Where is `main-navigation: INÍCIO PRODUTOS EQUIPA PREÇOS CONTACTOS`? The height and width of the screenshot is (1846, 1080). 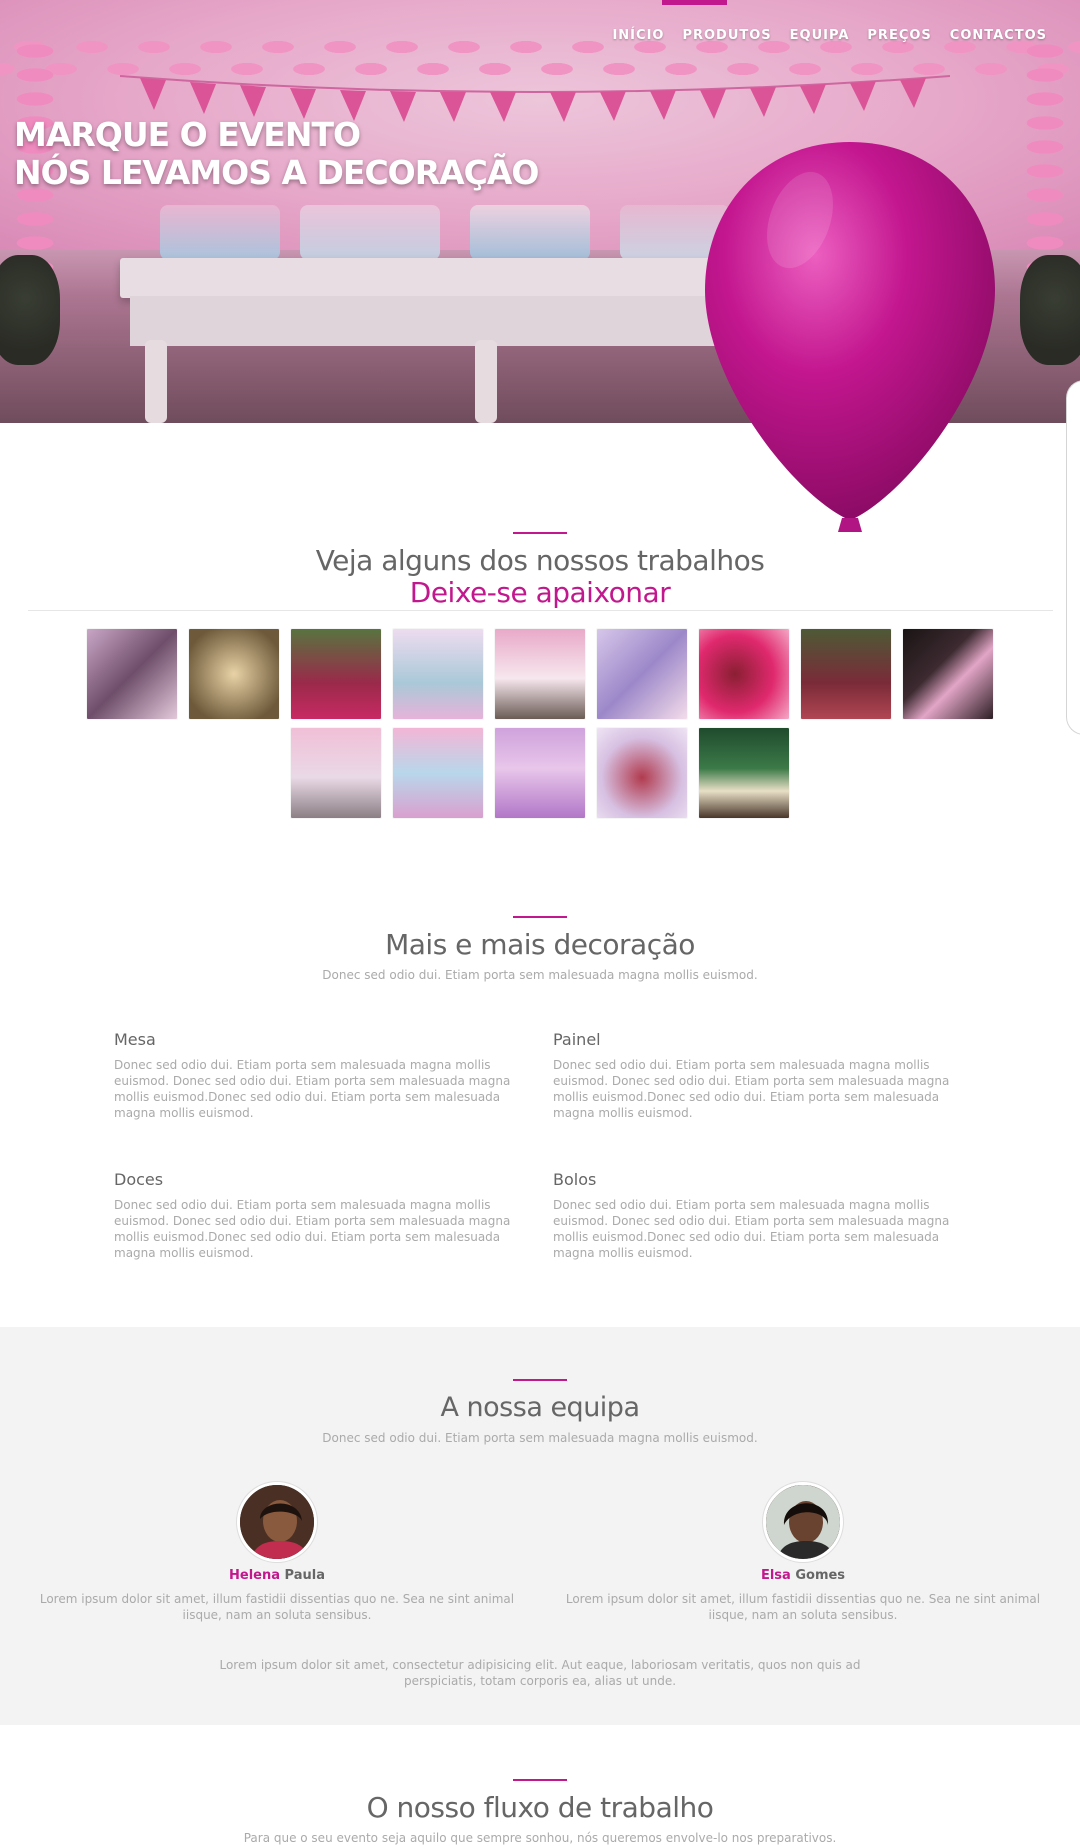
main-navigation: INÍCIO PRODUTOS EQUIPA PREÇOS CONTACTOS is located at coordinates (540, 35).